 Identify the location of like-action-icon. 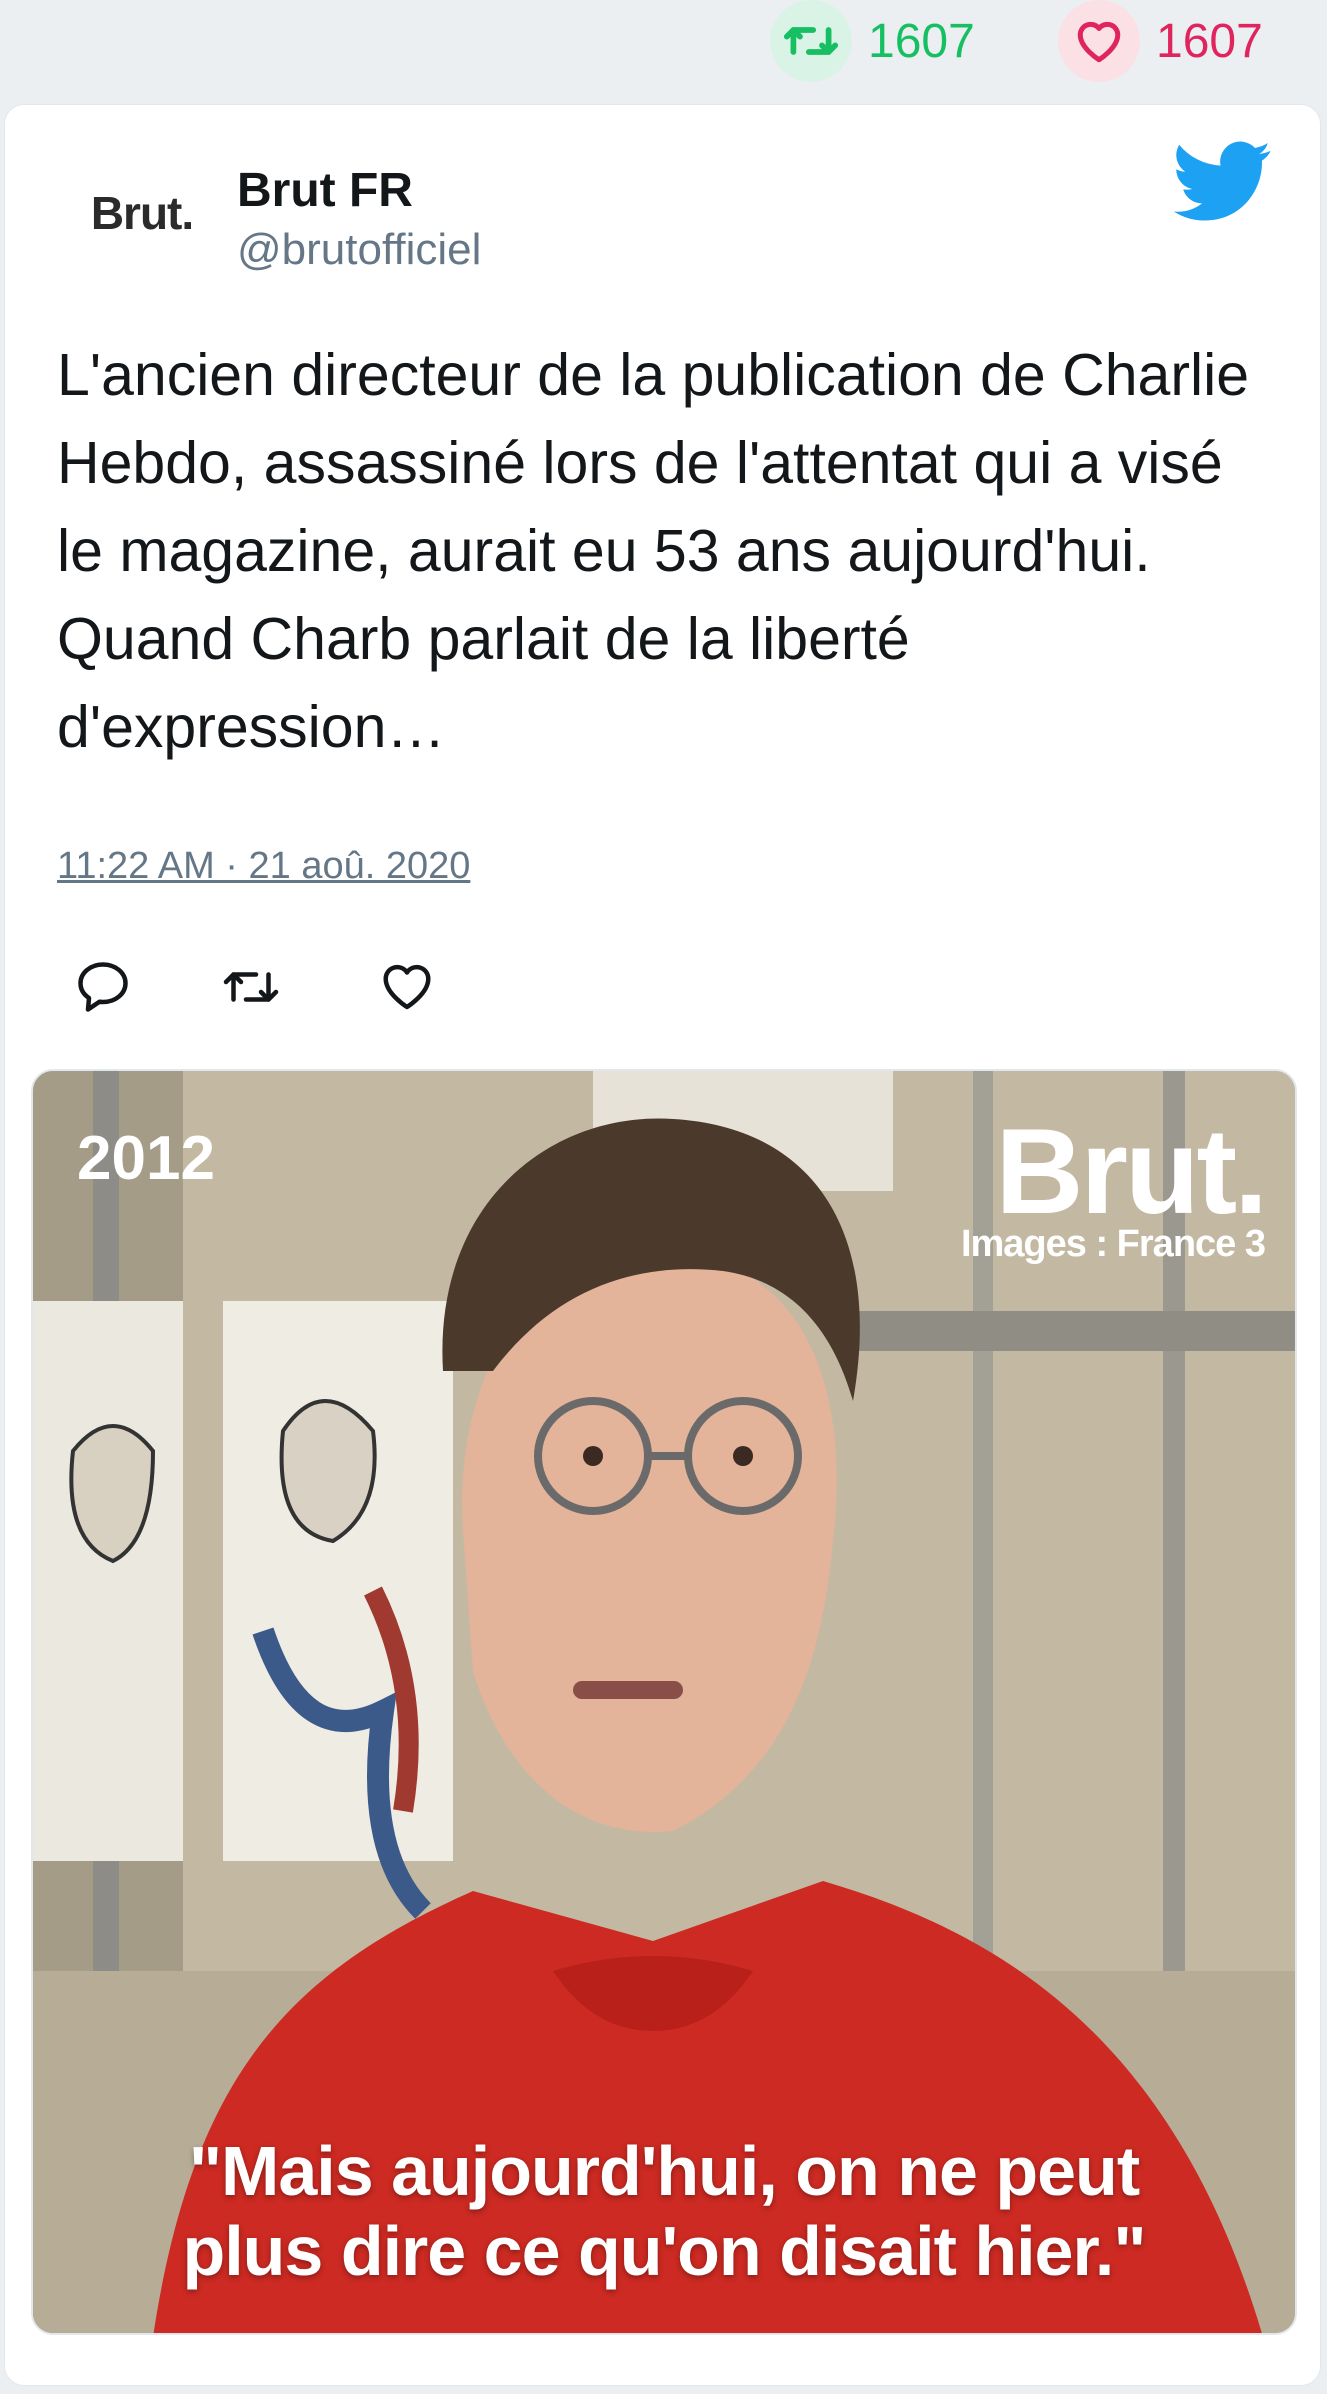
(407, 987).